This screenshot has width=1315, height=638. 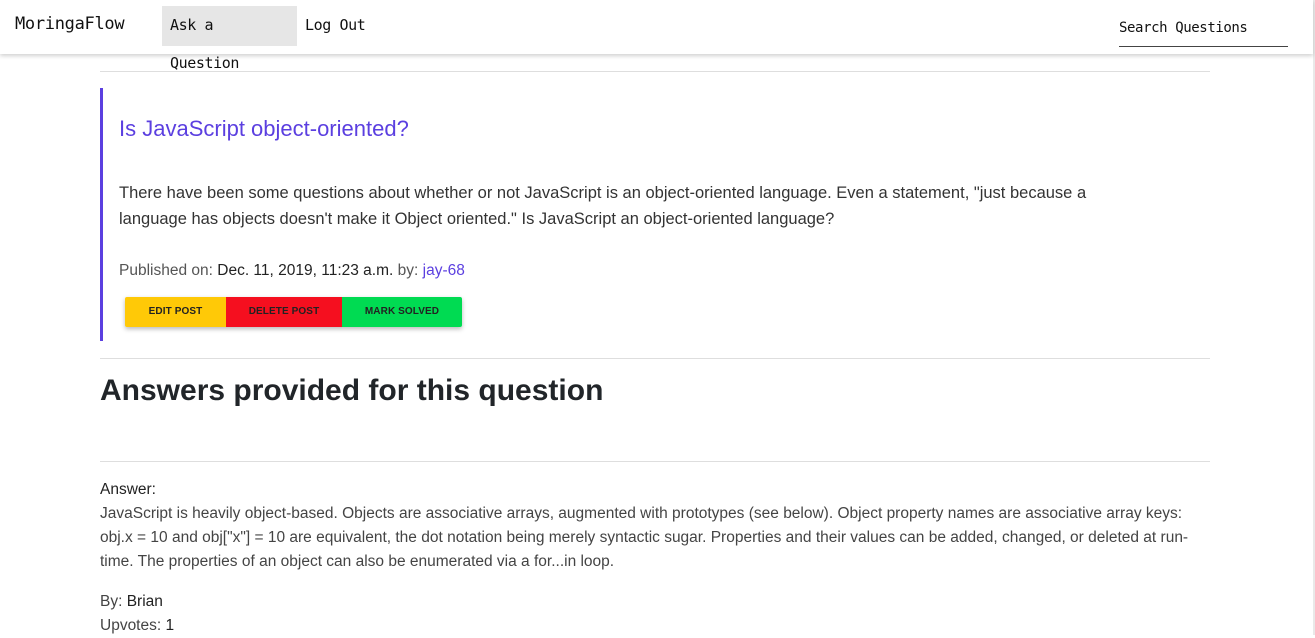 What do you see at coordinates (305, 270) in the screenshot?
I see `published-date: Dec. 11, 2019, 11:23 a.m.` at bounding box center [305, 270].